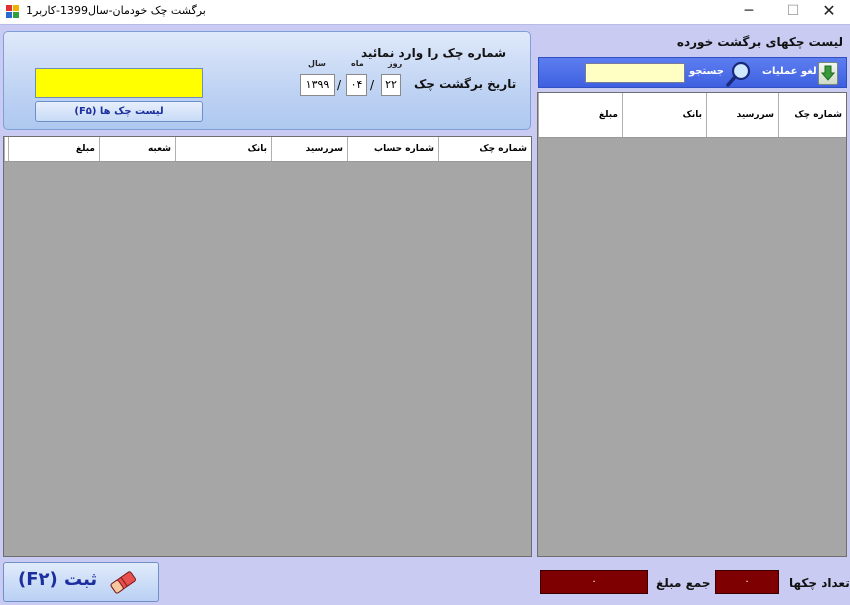  What do you see at coordinates (13, 12) in the screenshot?
I see `app-icon` at bounding box center [13, 12].